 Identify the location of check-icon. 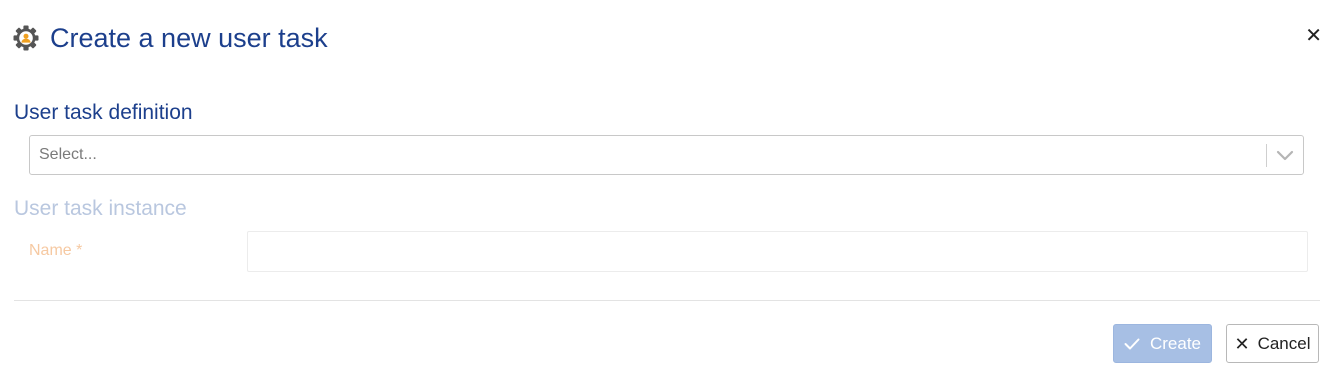
(1132, 343).